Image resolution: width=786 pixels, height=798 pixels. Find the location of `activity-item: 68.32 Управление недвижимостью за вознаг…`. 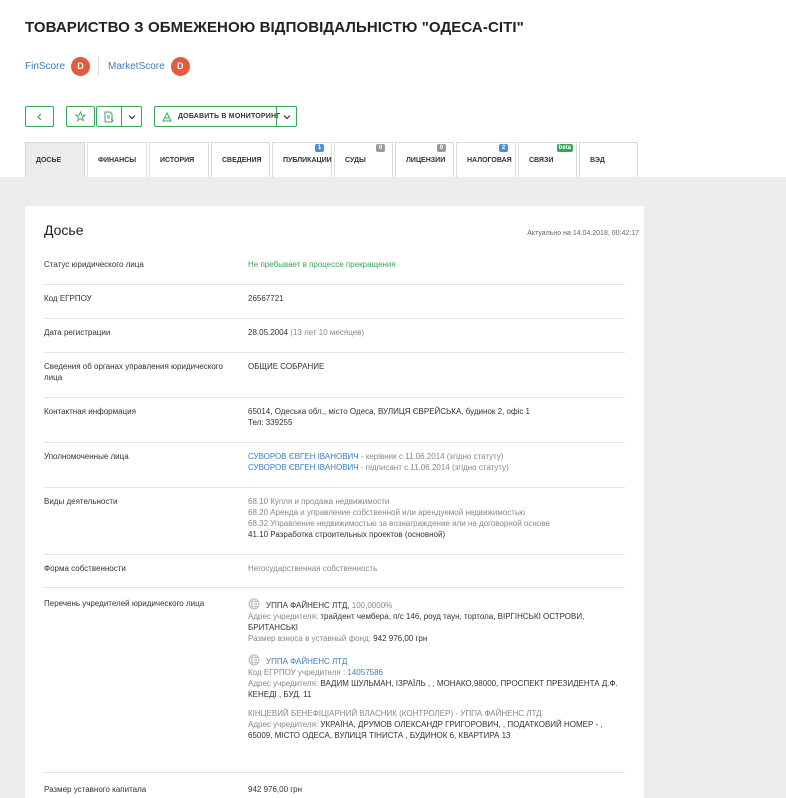

activity-item: 68.32 Управление недвижимостью за вознаг… is located at coordinates (399, 523).